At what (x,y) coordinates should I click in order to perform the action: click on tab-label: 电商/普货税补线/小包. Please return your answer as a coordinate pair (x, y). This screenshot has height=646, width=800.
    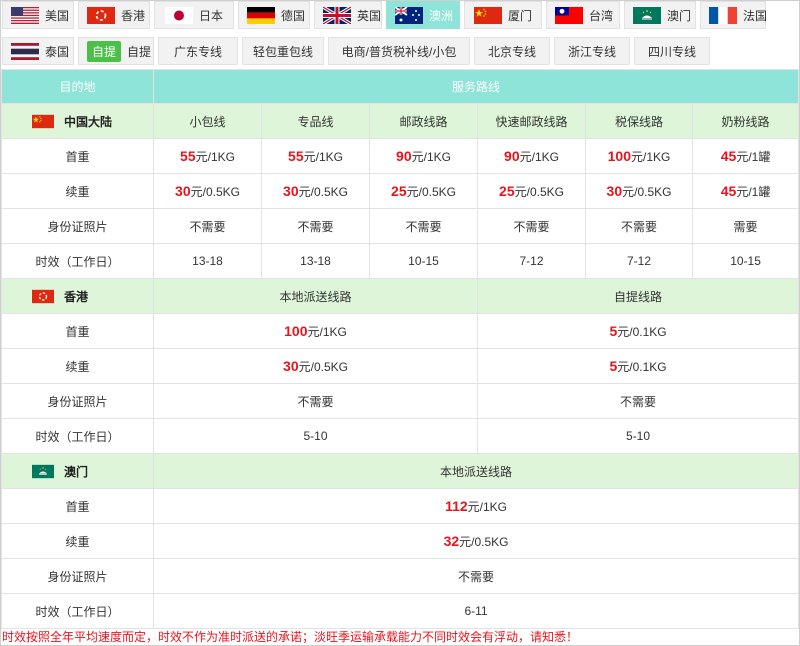
    Looking at the image, I should click on (399, 51).